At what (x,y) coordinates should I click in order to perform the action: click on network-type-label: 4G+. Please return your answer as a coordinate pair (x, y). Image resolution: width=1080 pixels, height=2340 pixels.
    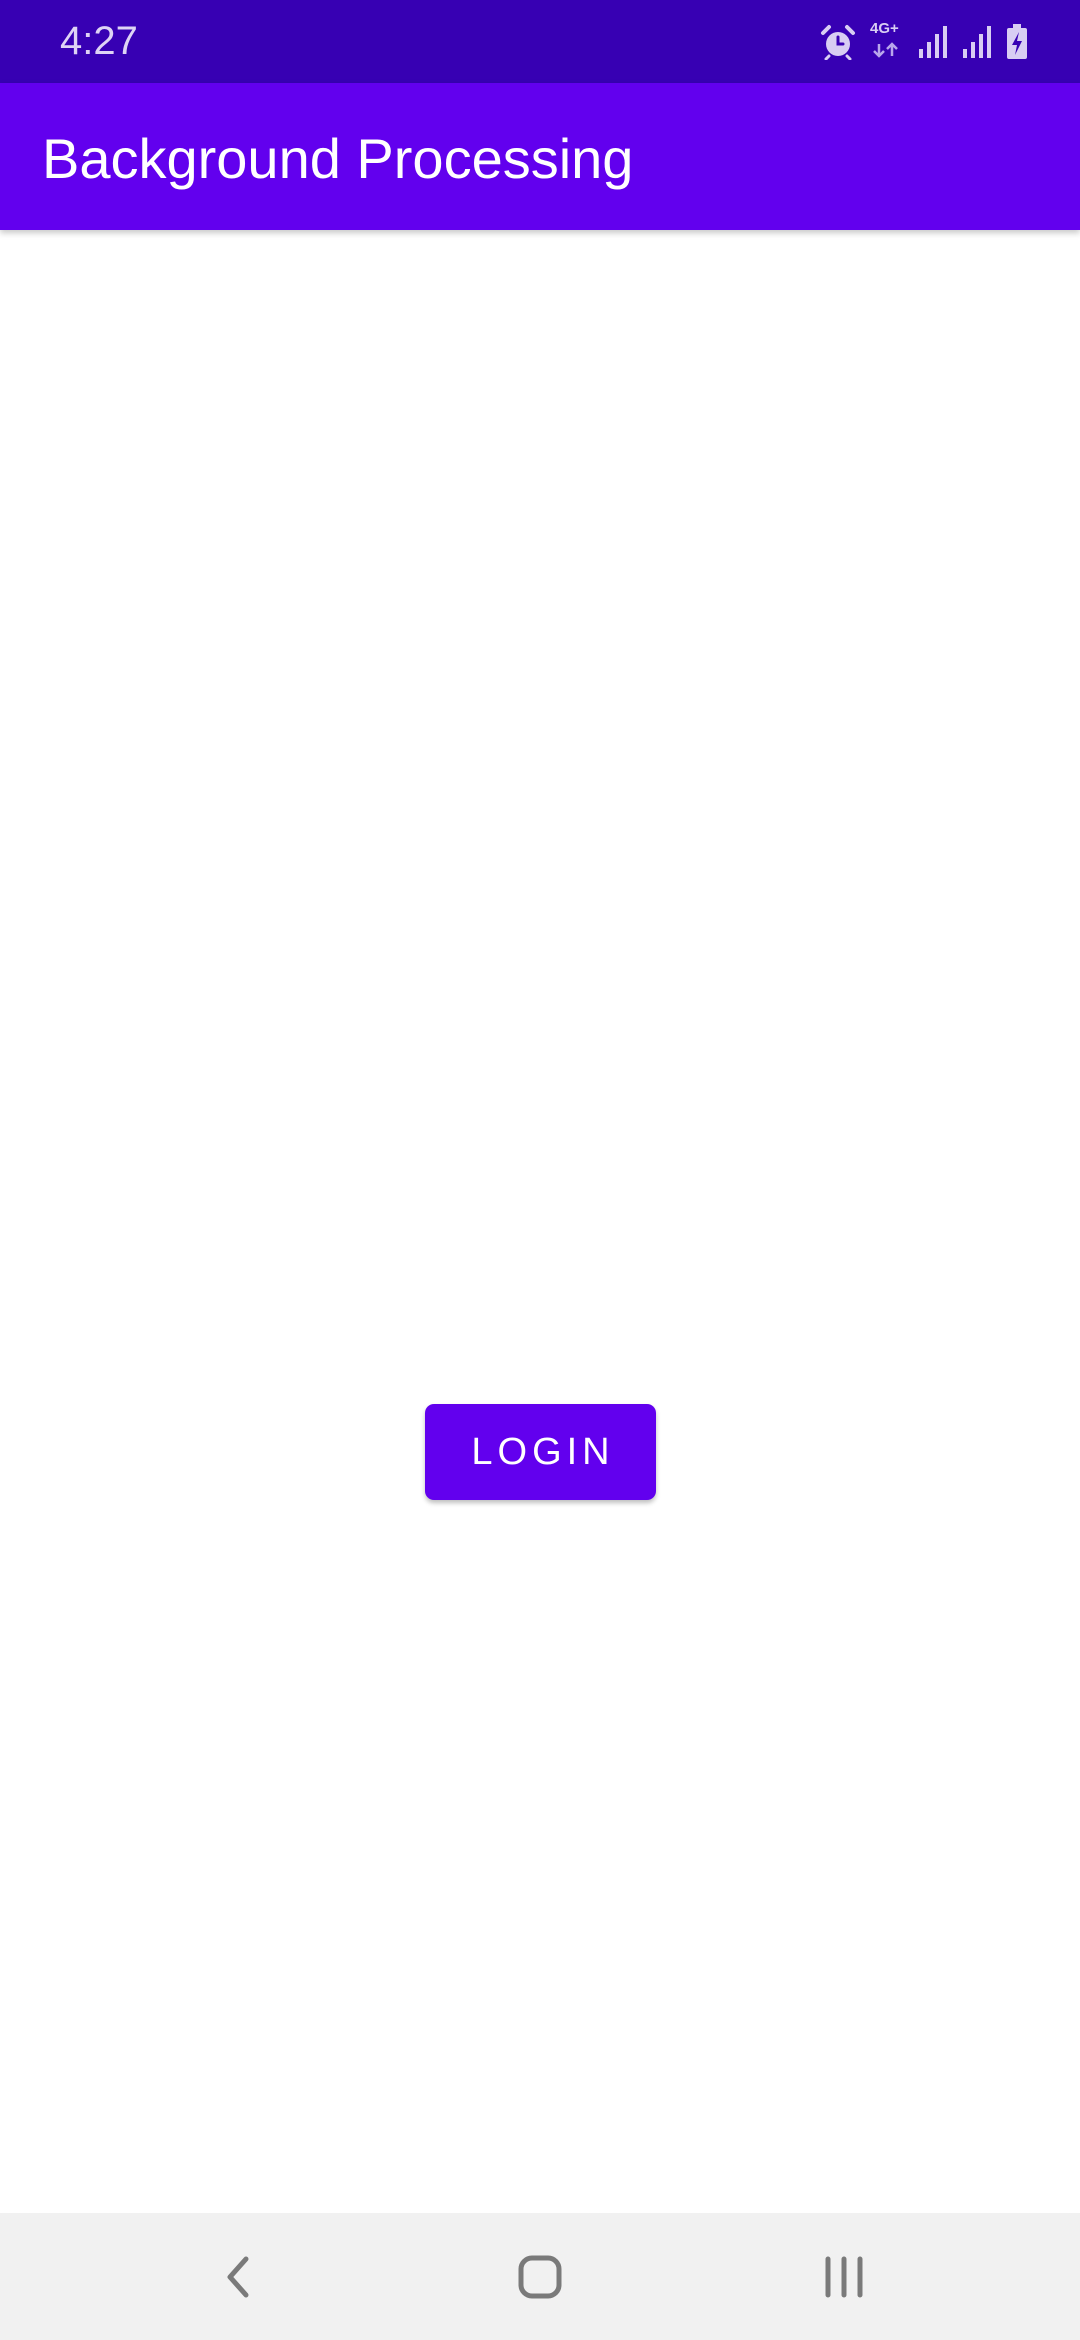
    Looking at the image, I should click on (884, 28).